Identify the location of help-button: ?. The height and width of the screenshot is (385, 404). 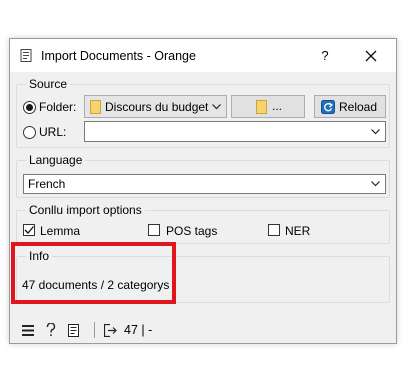
(325, 56).